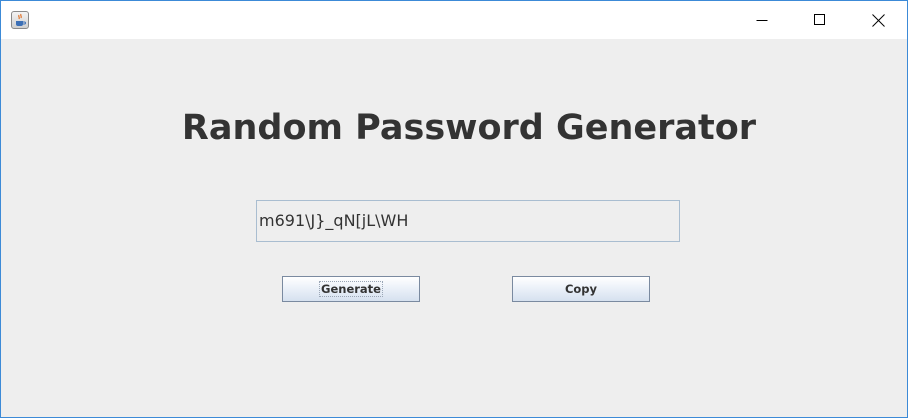 Image resolution: width=908 pixels, height=418 pixels. I want to click on password-field: m691\J}_qN[jL\WH, so click(468, 221).